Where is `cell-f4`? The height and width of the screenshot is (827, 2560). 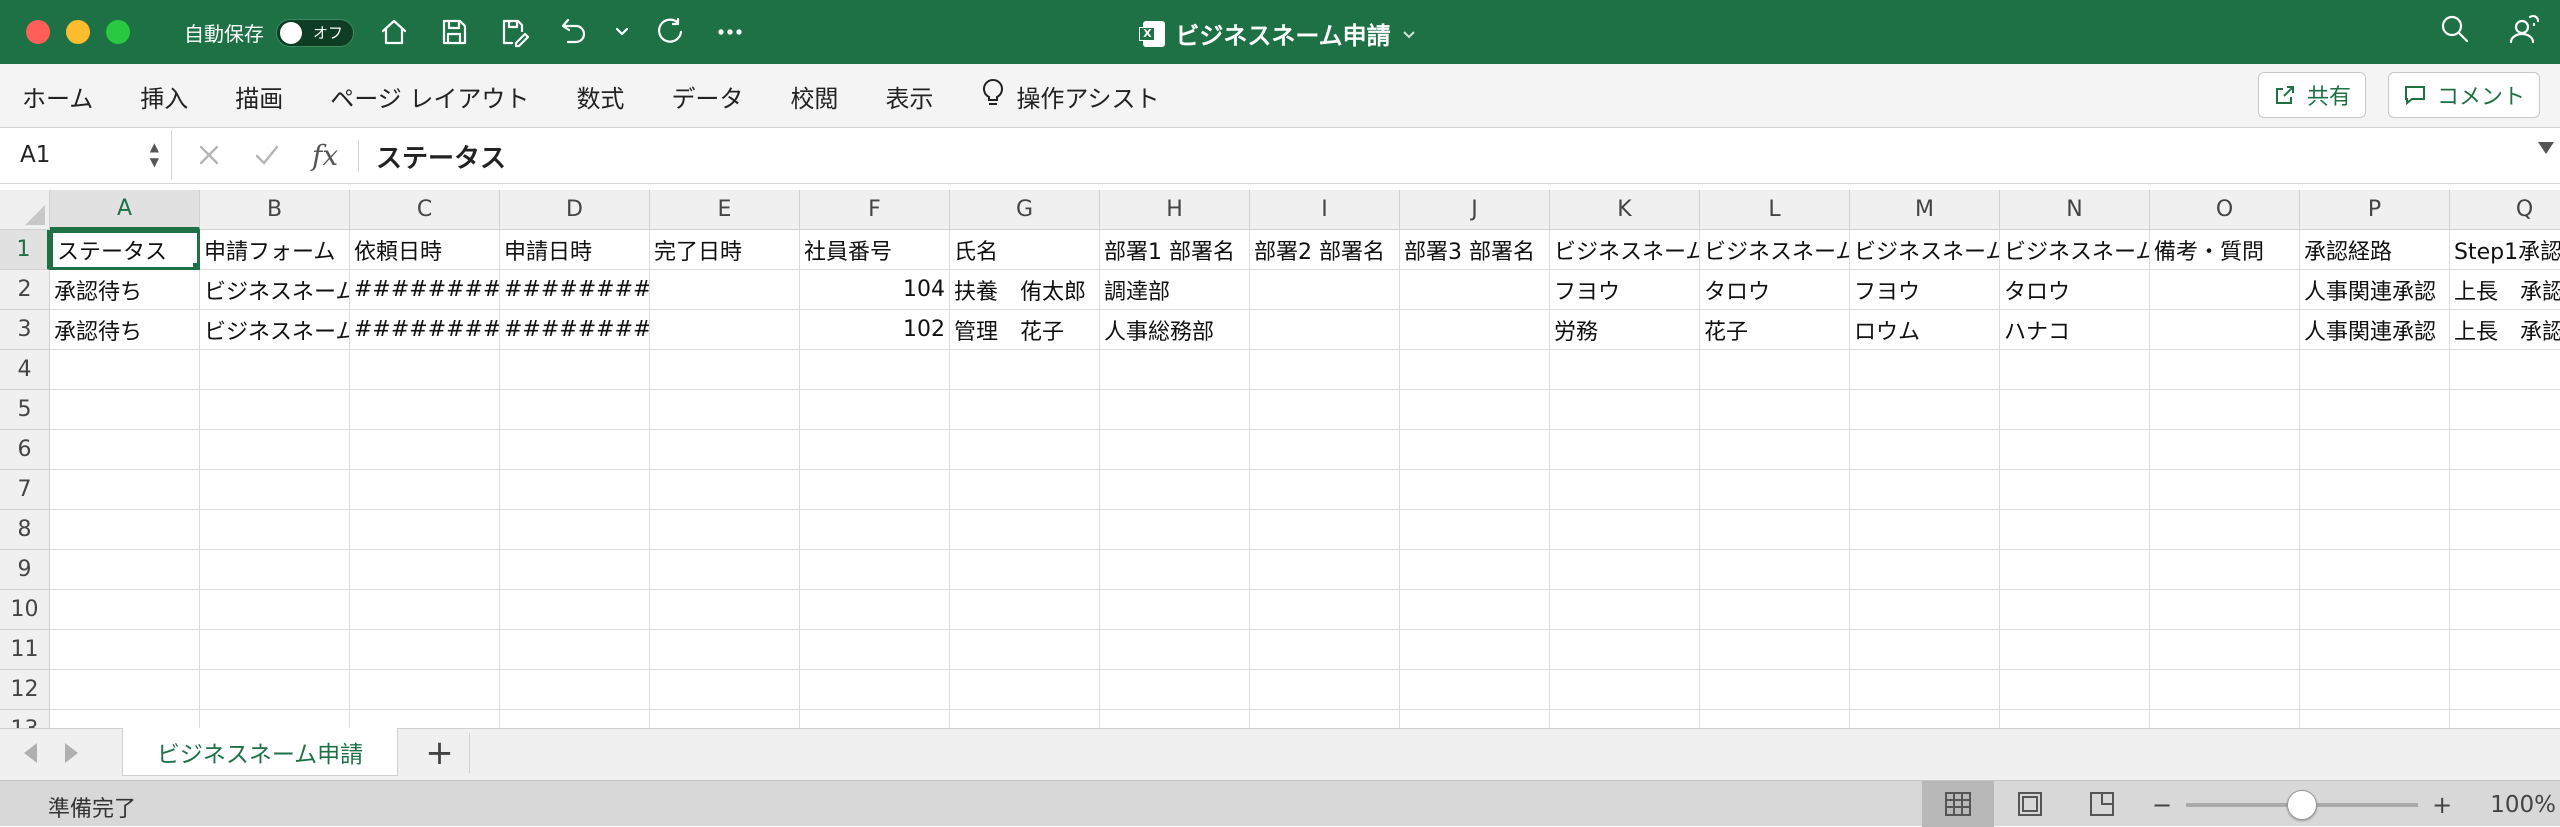 cell-f4 is located at coordinates (875, 370).